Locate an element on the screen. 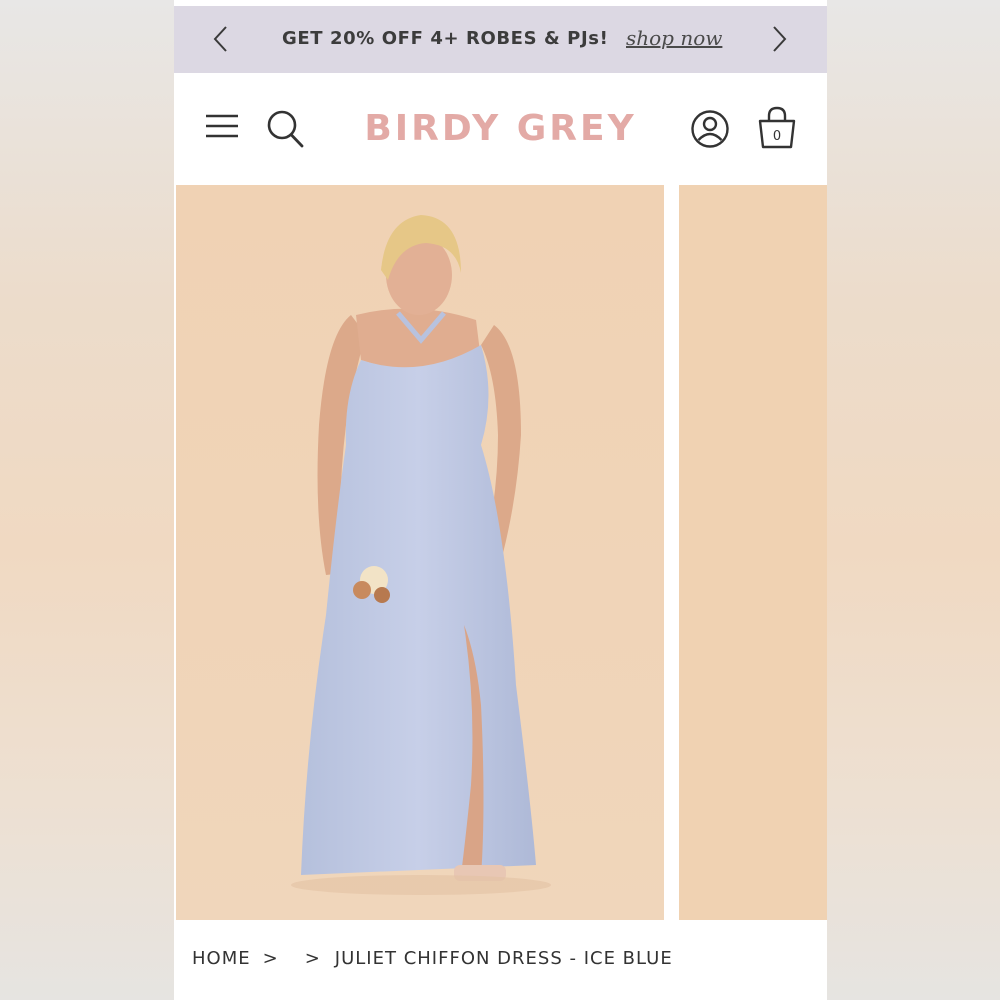 The height and width of the screenshot is (1000, 1000). chevron-left-icon is located at coordinates (221, 39).